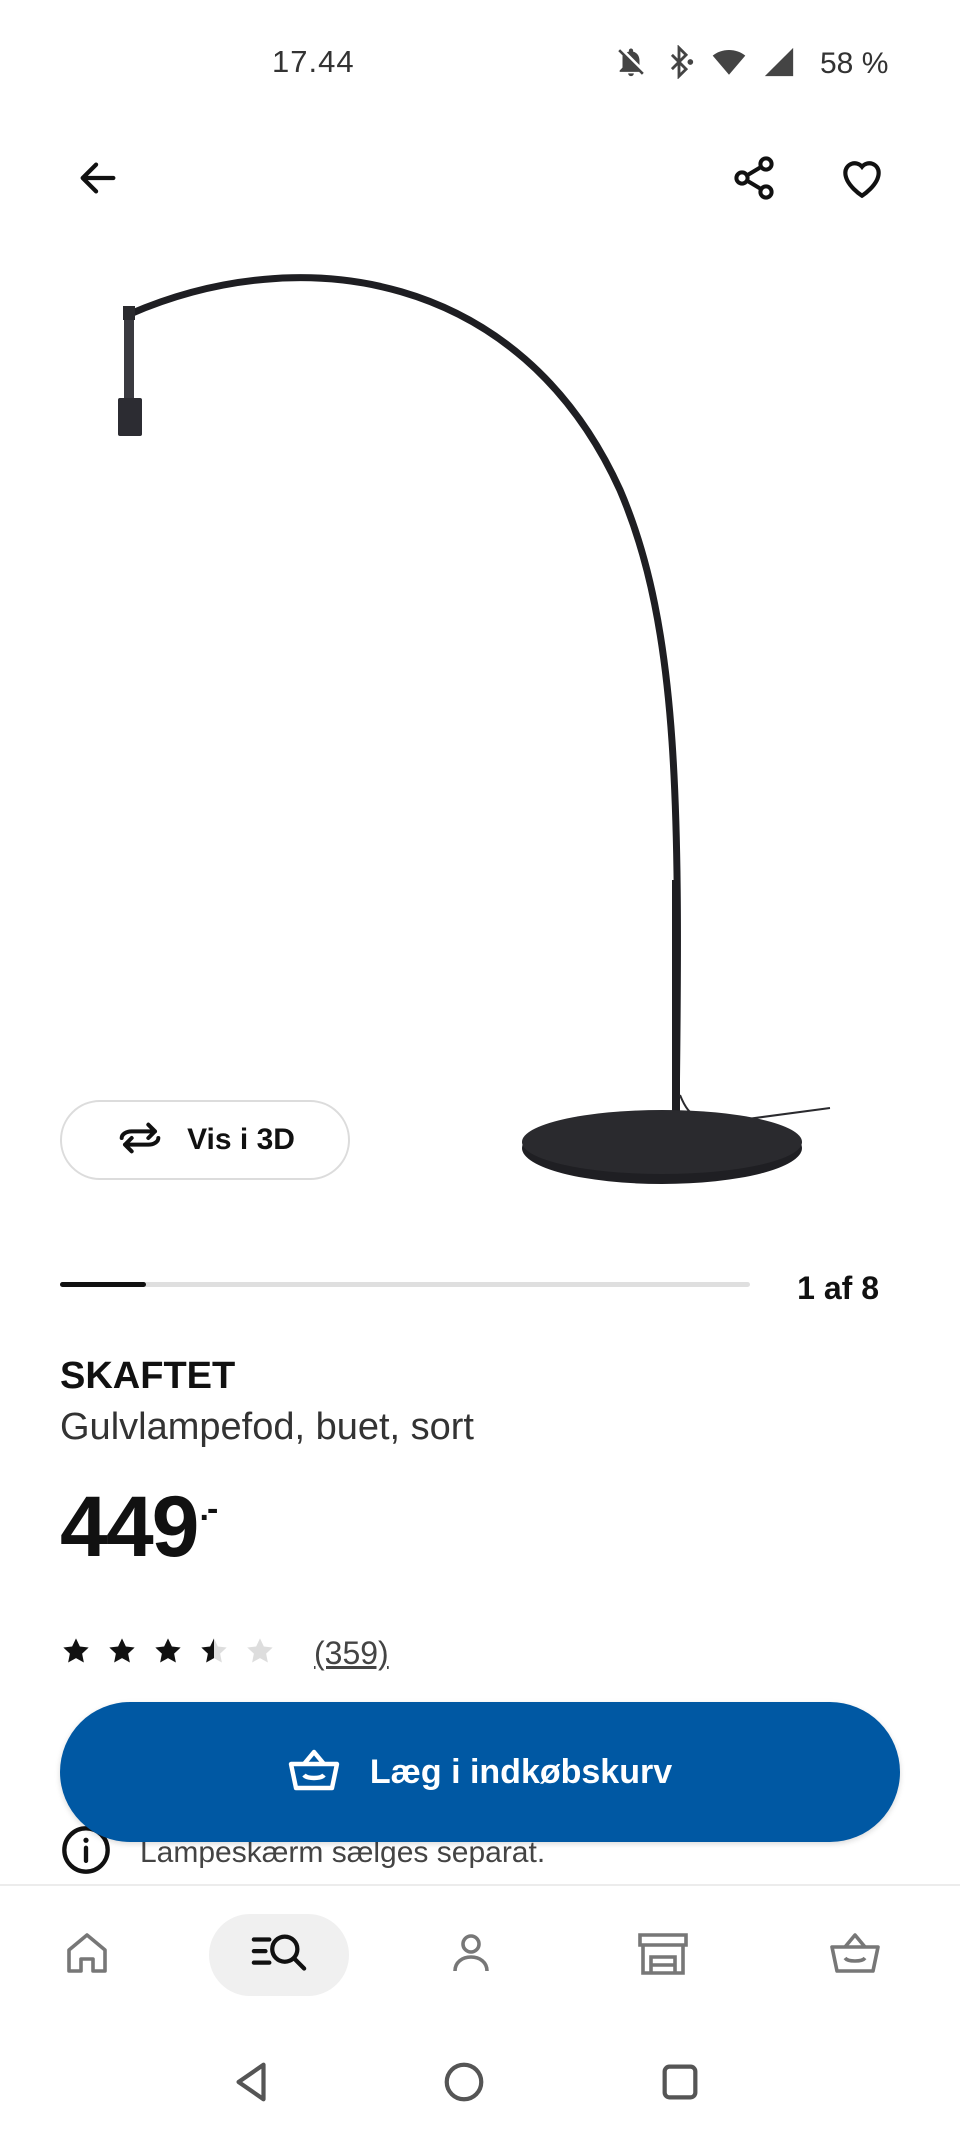  I want to click on view-3d-button: Vis i 3D, so click(205, 1140).